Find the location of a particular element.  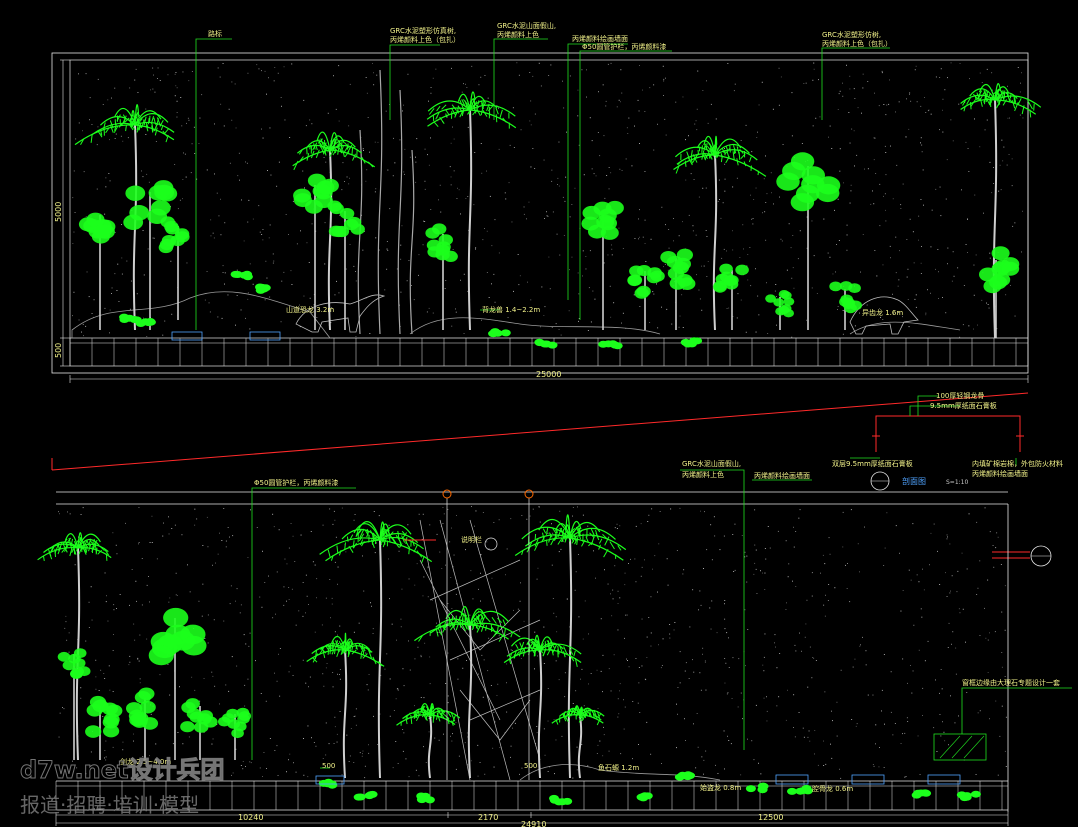

lower-label-tree-tag: 说明栏 is located at coordinates (471, 539).